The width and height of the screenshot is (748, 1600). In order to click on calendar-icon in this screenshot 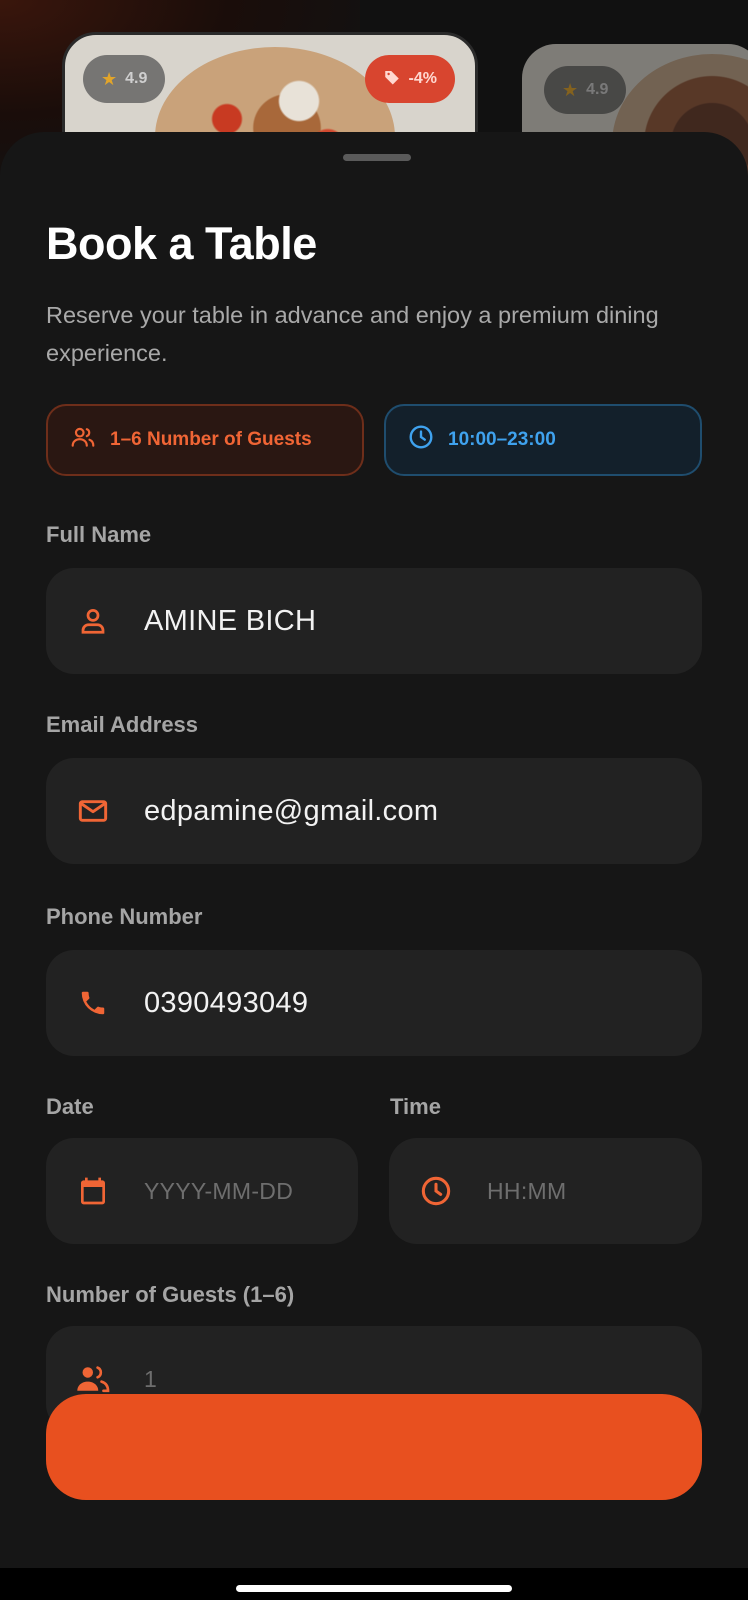, I will do `click(93, 1191)`.